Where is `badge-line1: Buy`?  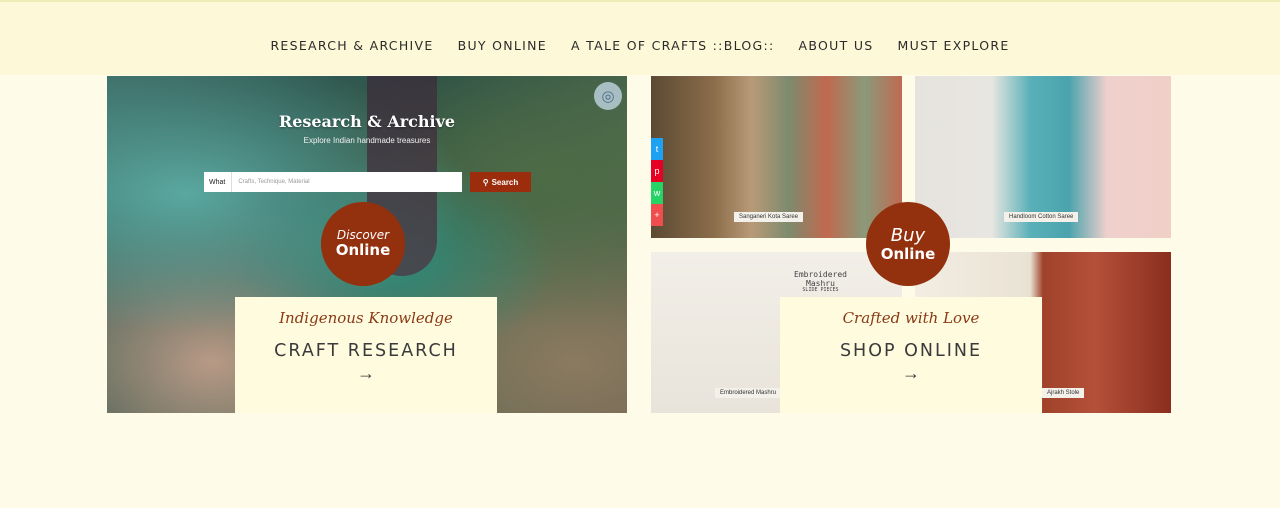
badge-line1: Buy is located at coordinates (908, 235).